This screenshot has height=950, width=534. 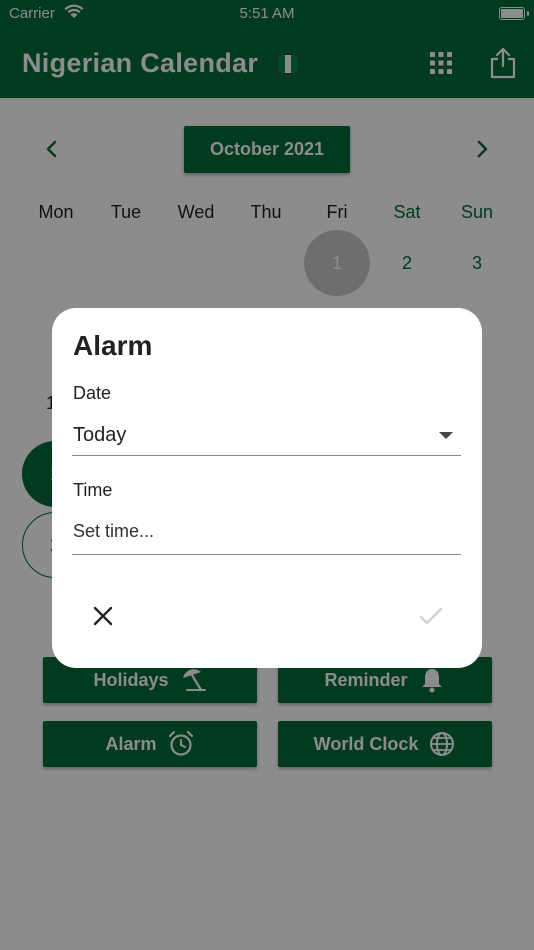 What do you see at coordinates (266, 455) in the screenshot?
I see `date-field-underline` at bounding box center [266, 455].